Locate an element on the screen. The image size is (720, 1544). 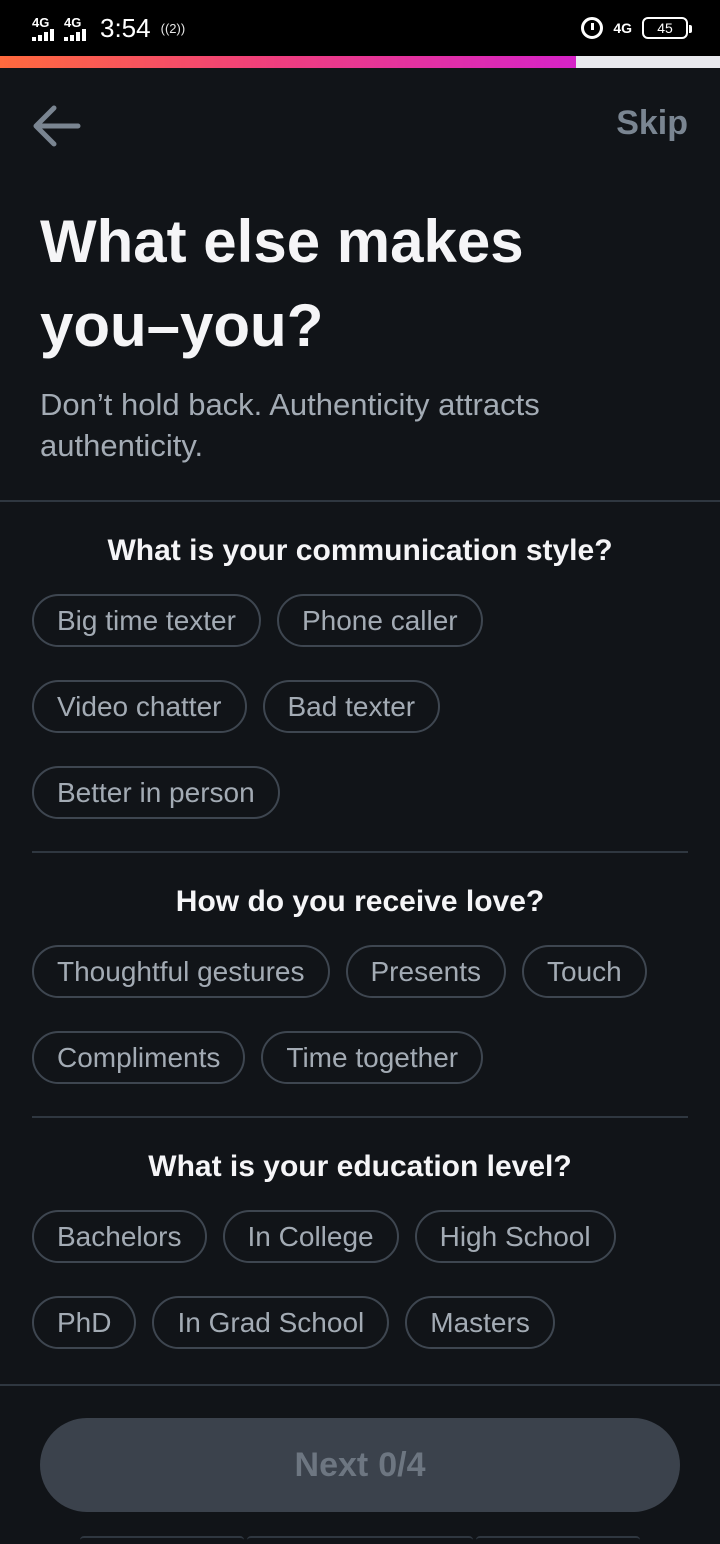
chip-option: High School is located at coordinates (515, 1236).